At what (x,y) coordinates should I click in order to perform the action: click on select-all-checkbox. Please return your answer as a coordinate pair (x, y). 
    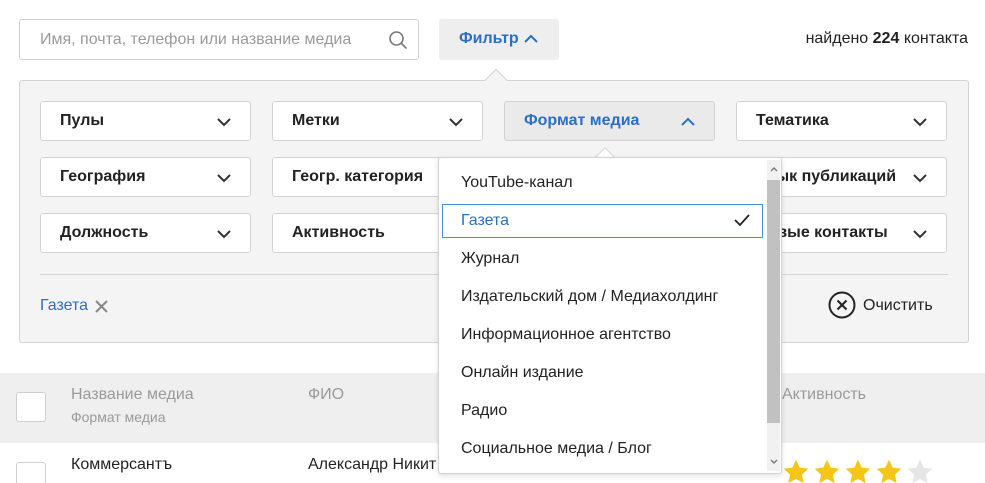
    Looking at the image, I should click on (31, 407).